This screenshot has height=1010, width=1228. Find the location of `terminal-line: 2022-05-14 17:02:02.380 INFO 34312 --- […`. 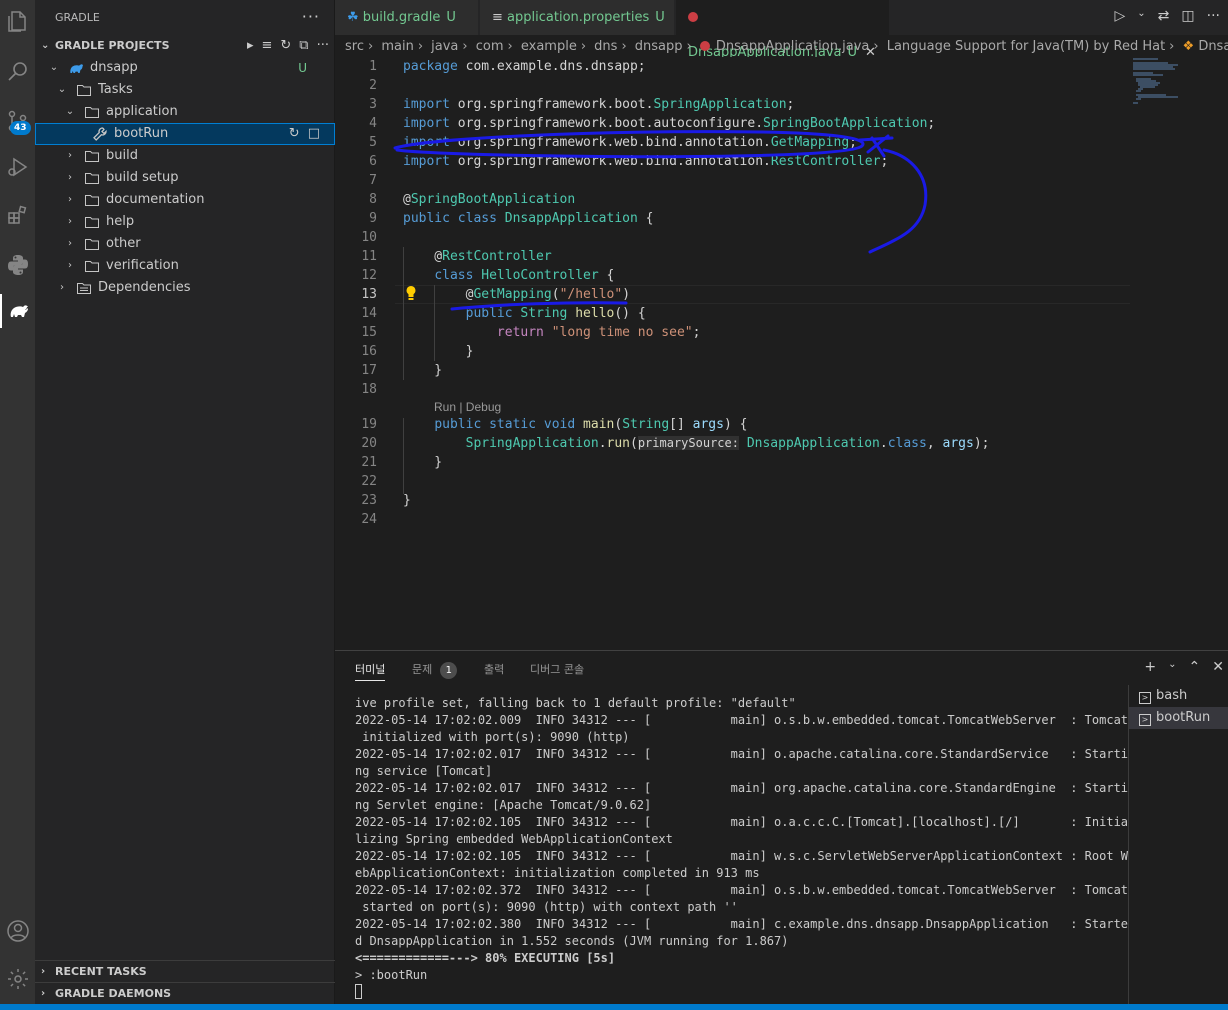

terminal-line: 2022-05-14 17:02:02.380 INFO 34312 --- [… is located at coordinates (742, 924).